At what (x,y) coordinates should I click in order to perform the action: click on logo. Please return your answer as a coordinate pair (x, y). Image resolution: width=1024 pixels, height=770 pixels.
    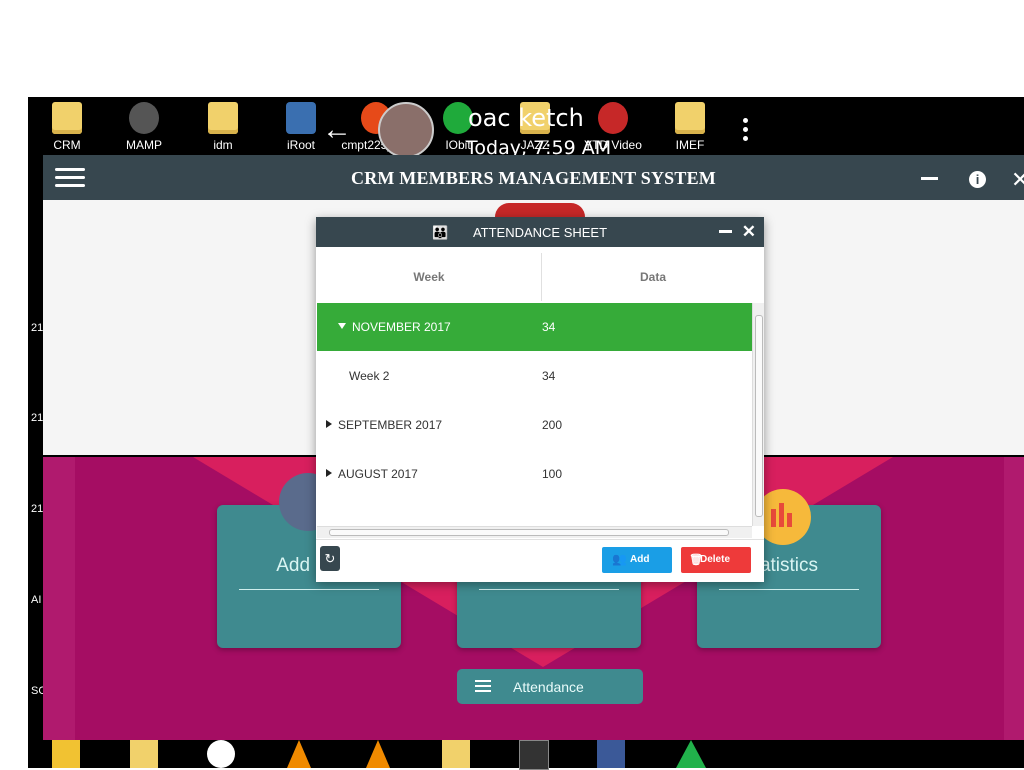
    Looking at the image, I should click on (540, 210).